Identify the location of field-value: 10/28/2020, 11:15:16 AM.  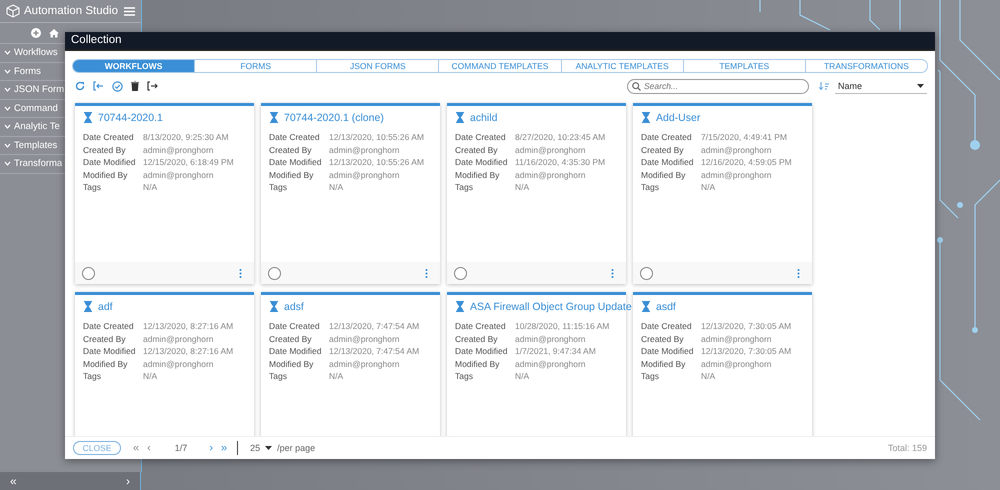
(562, 326).